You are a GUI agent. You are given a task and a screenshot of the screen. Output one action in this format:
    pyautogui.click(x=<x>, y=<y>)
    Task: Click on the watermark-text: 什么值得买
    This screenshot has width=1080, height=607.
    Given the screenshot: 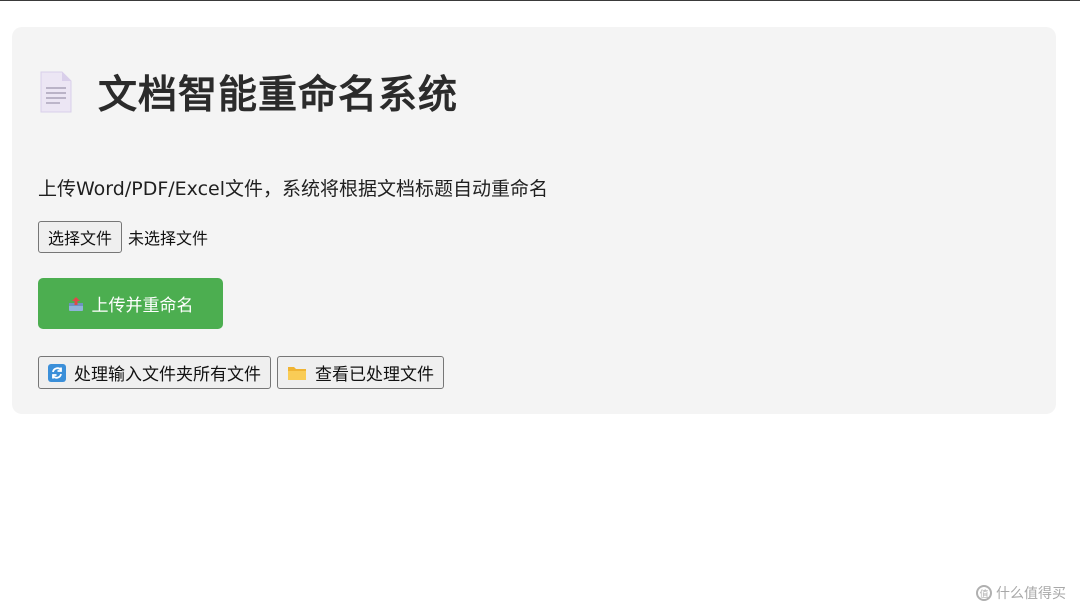 What is the action you would take?
    pyautogui.click(x=1031, y=594)
    